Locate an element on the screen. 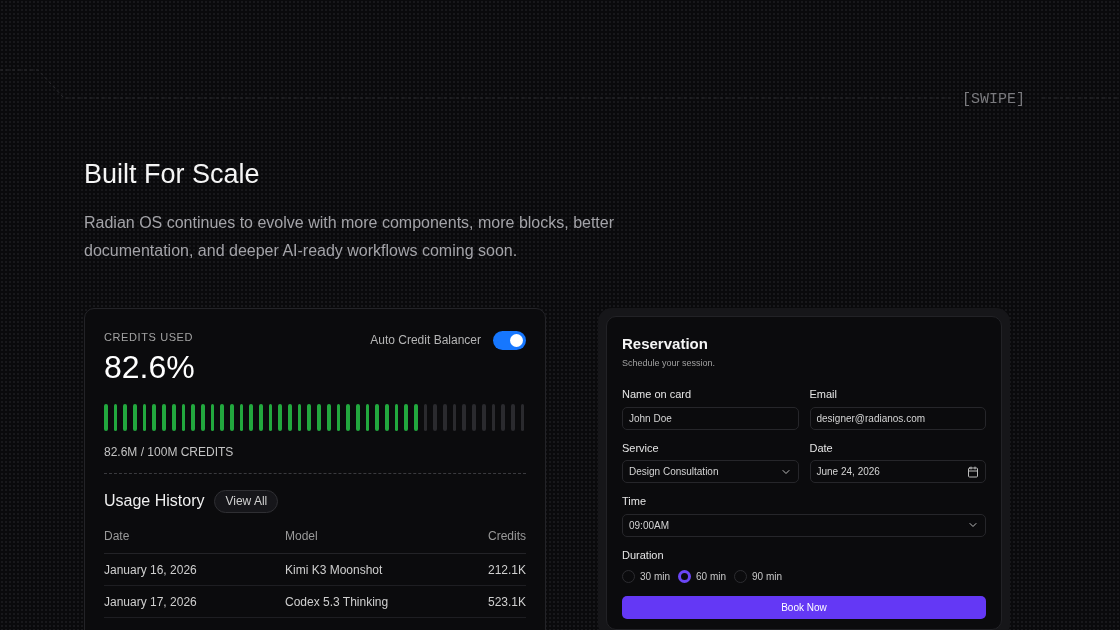 The width and height of the screenshot is (1120, 630). credits-label: CREDITS USED is located at coordinates (149, 337).